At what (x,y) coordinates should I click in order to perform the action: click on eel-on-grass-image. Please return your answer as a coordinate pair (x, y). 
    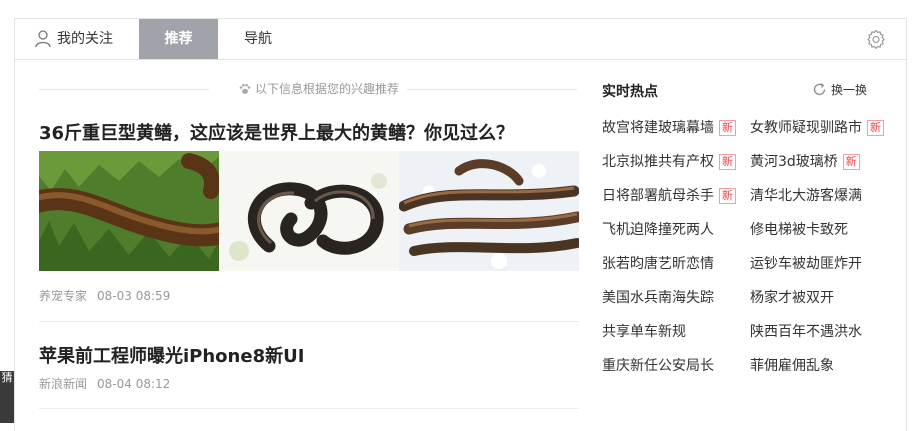
    Looking at the image, I should click on (129, 211).